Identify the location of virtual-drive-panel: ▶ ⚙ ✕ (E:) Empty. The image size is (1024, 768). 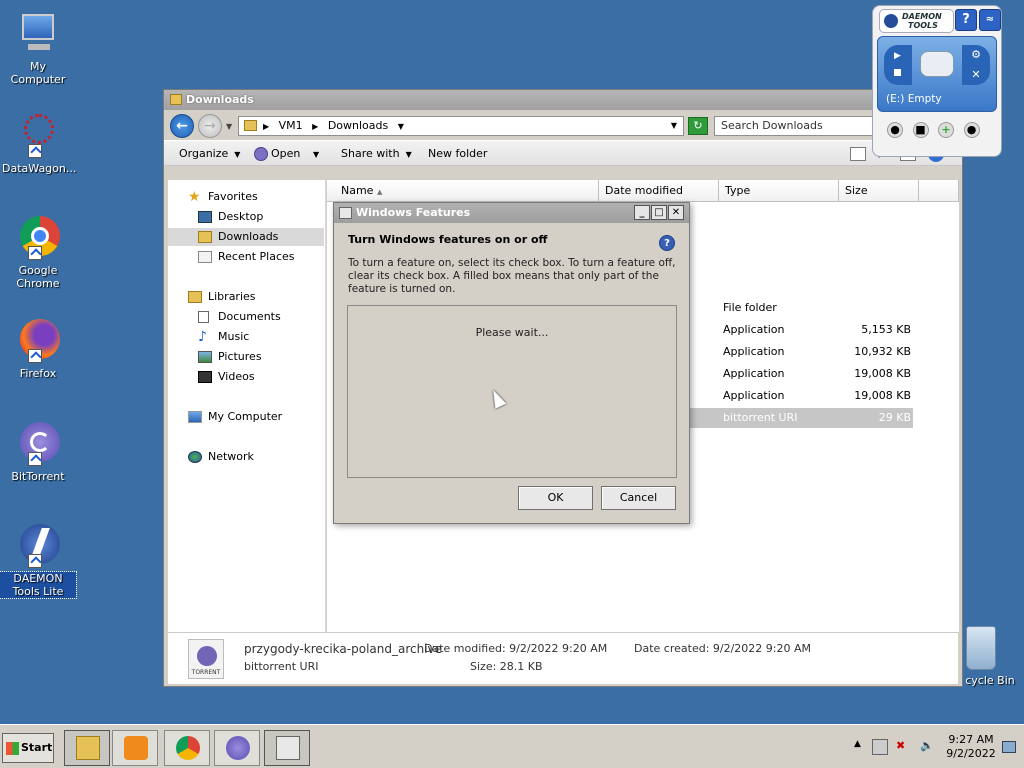
(937, 74).